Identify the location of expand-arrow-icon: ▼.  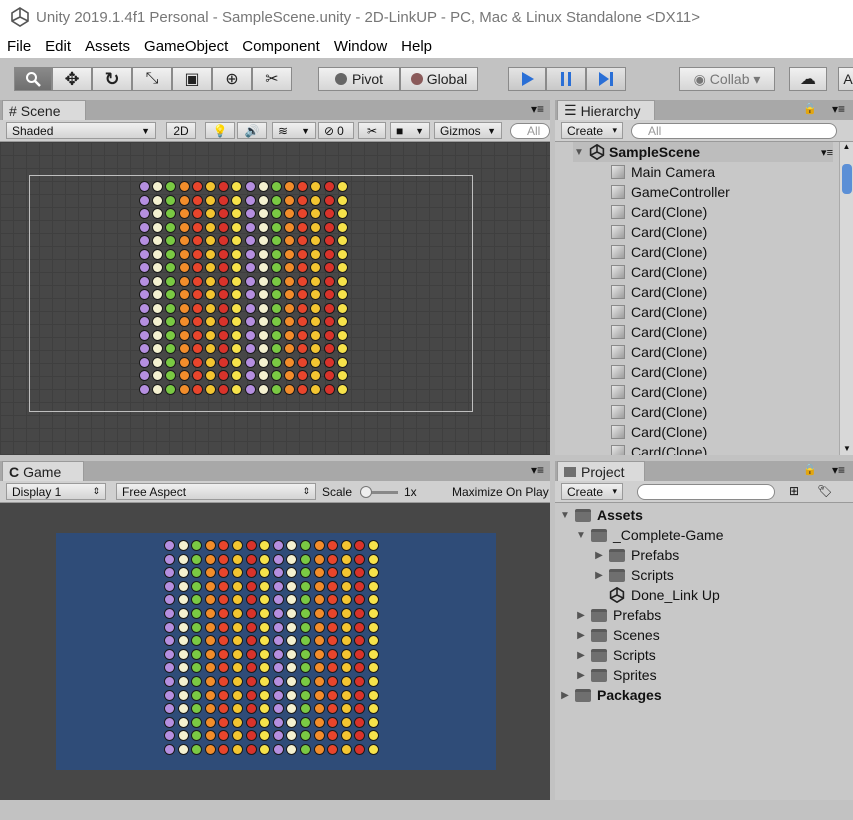
(579, 152).